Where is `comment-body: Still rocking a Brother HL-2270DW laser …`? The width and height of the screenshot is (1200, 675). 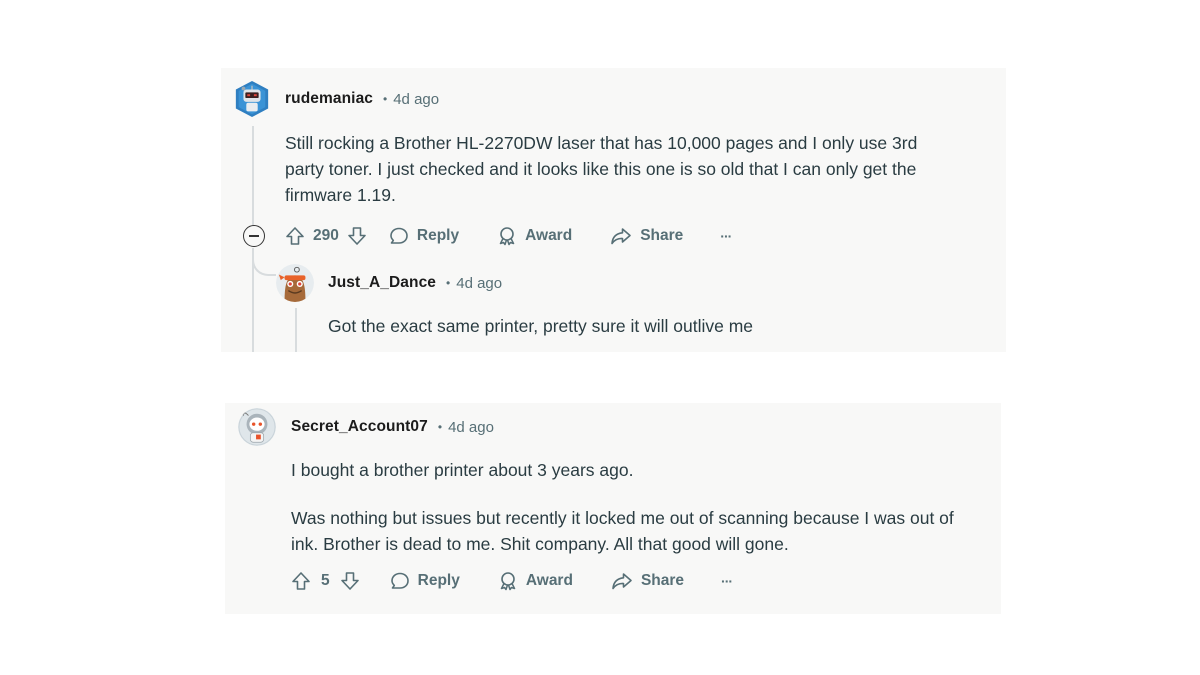
comment-body: Still rocking a Brother HL-2270DW laser … is located at coordinates (640, 169).